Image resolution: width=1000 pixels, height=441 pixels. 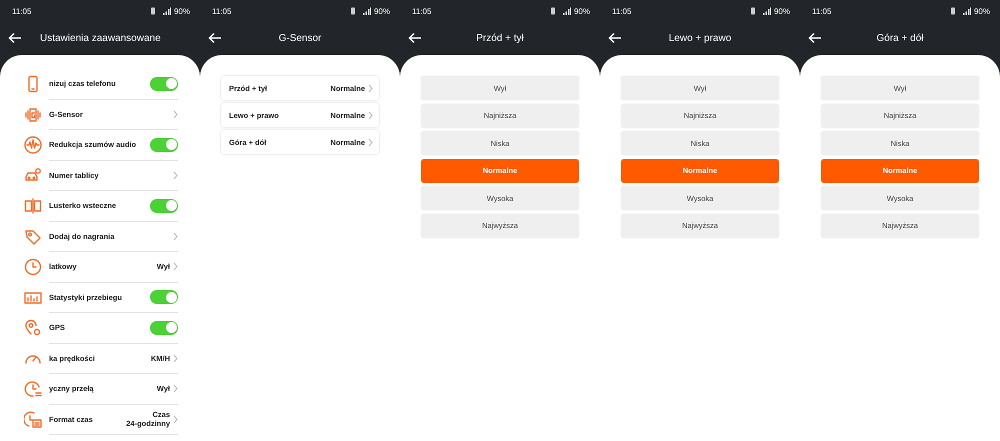 I want to click on screen-title: Przód + tył, so click(x=500, y=38).